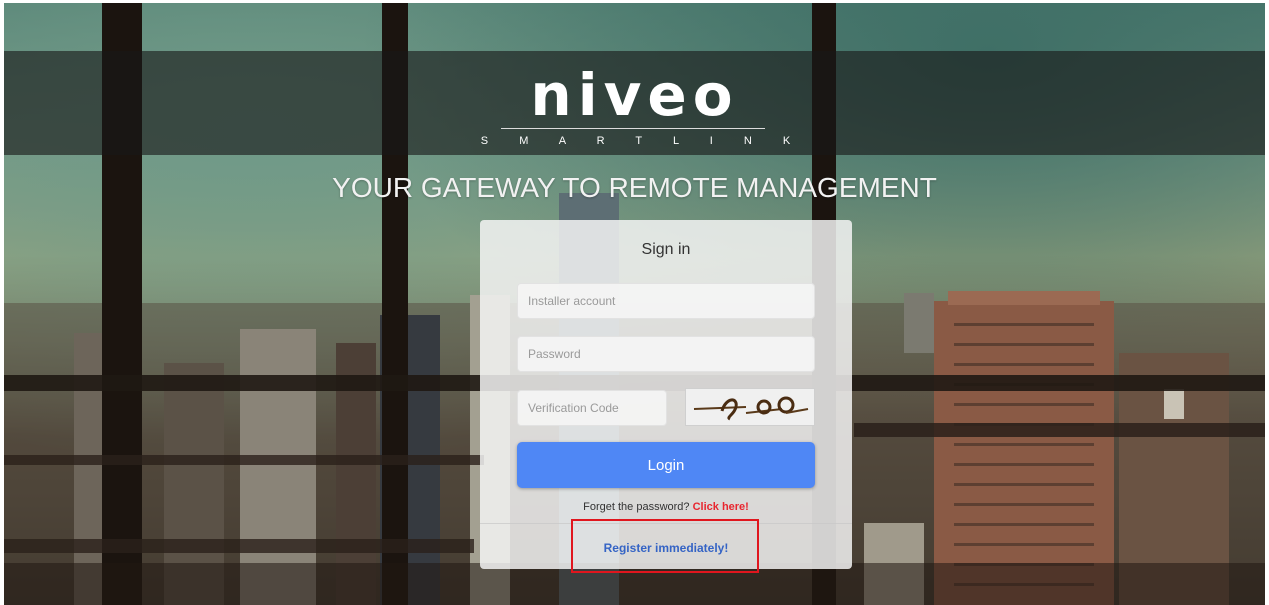 The width and height of the screenshot is (1269, 605). What do you see at coordinates (666, 301) in the screenshot?
I see `account-input` at bounding box center [666, 301].